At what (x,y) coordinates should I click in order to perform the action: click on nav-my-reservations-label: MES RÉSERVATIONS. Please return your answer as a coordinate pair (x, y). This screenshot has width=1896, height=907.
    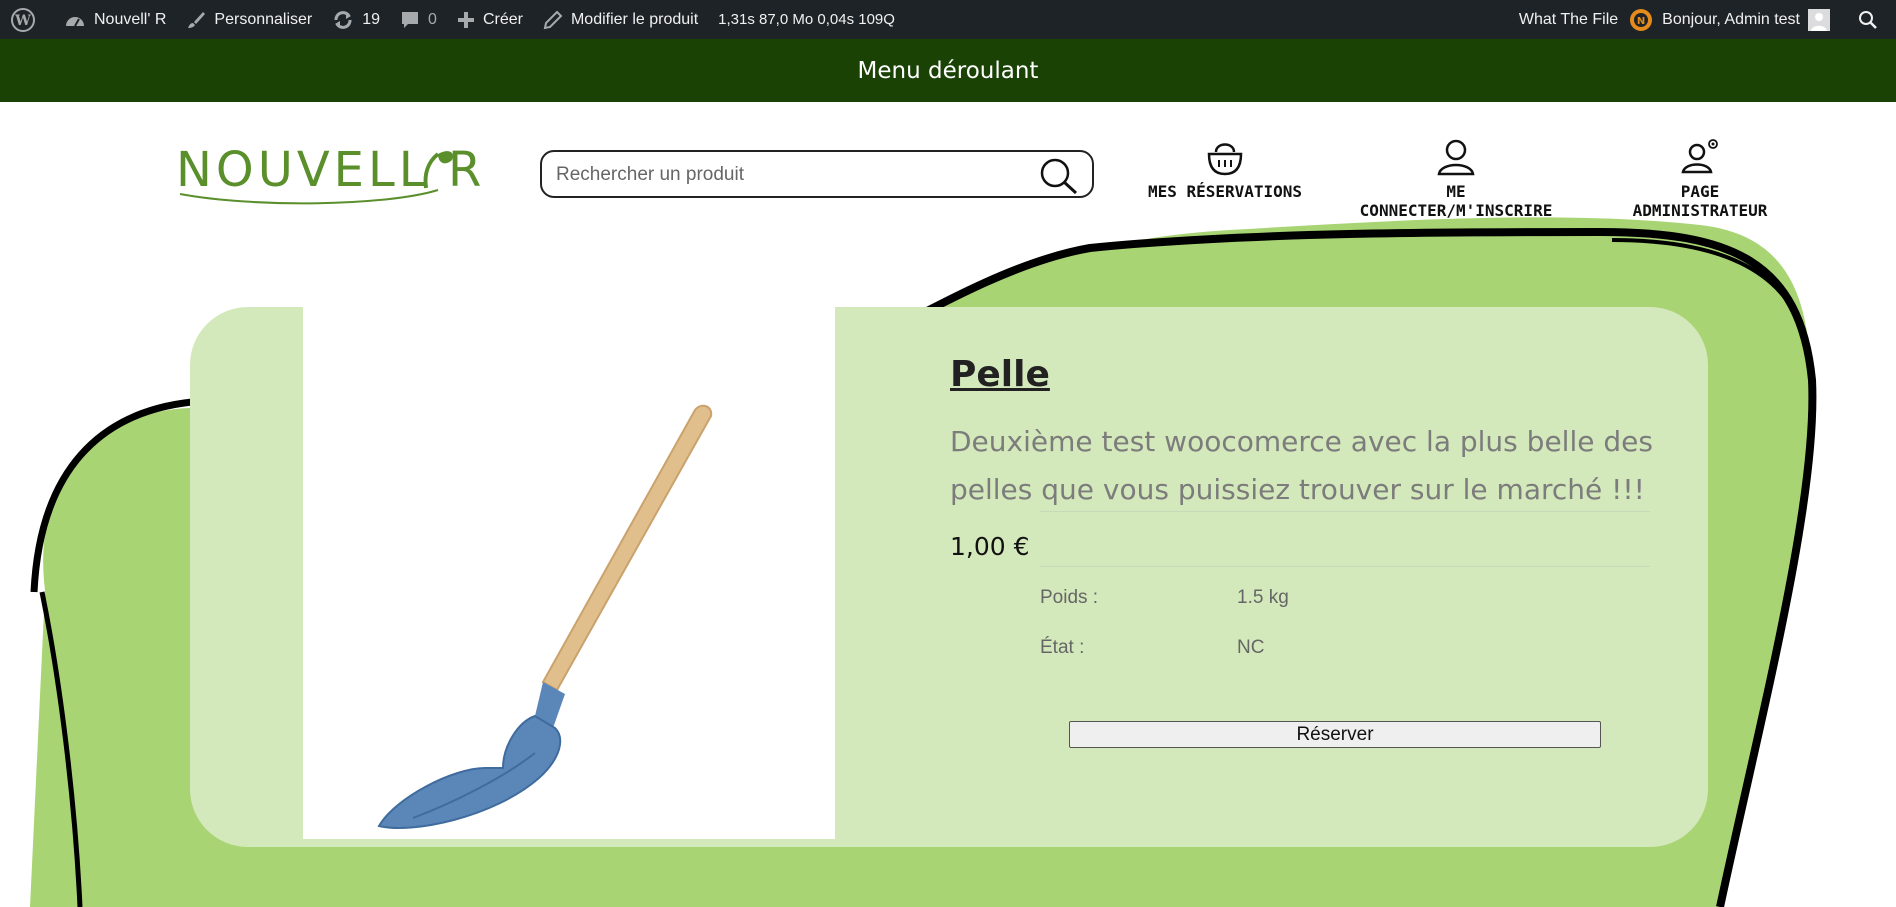
    Looking at the image, I should click on (1225, 191).